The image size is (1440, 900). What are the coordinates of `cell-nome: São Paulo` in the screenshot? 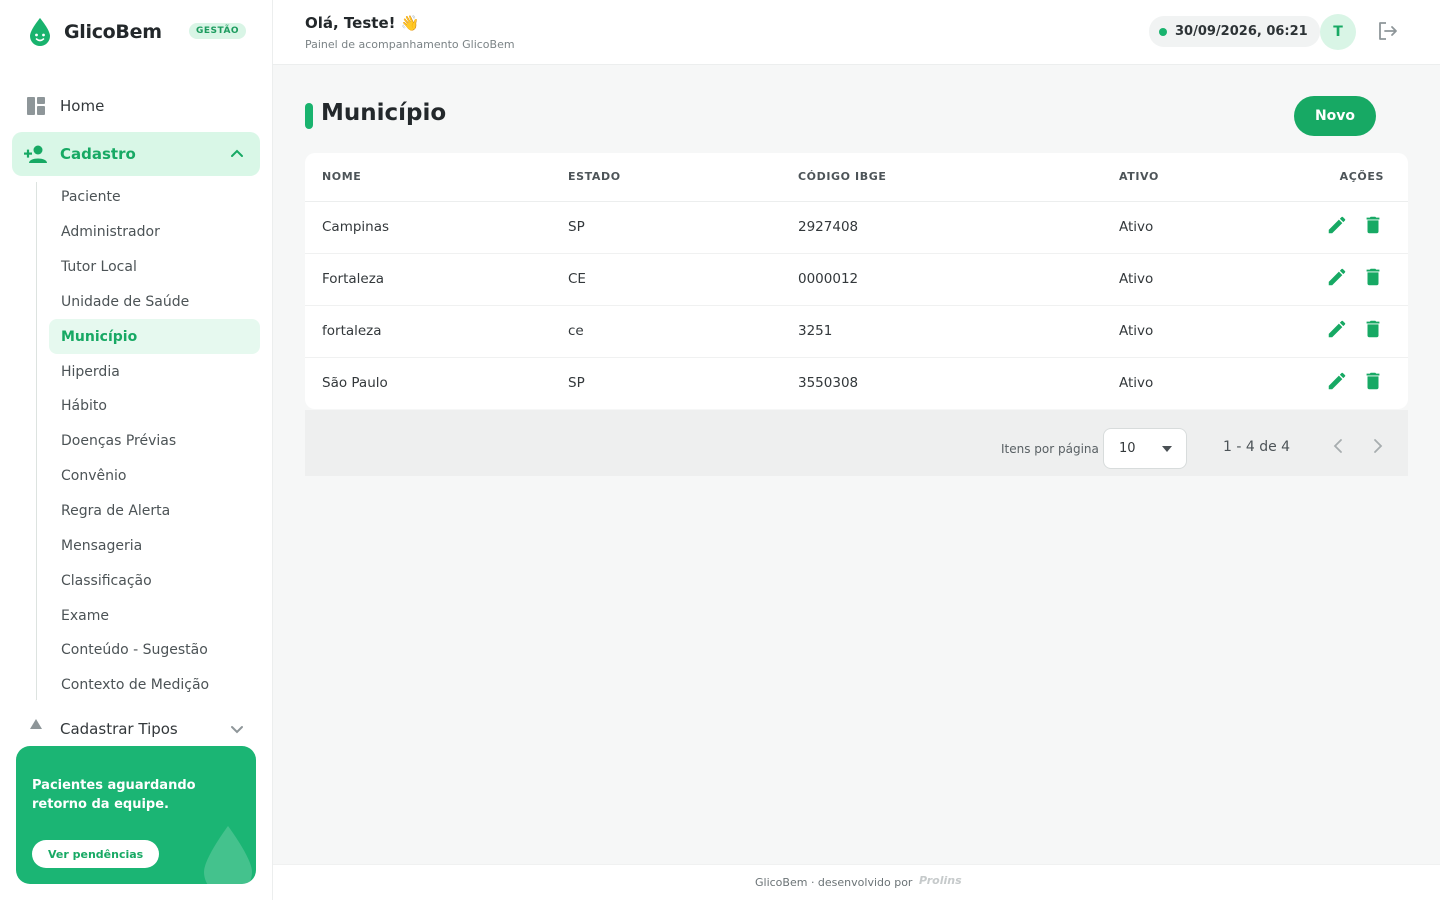 It's located at (355, 383).